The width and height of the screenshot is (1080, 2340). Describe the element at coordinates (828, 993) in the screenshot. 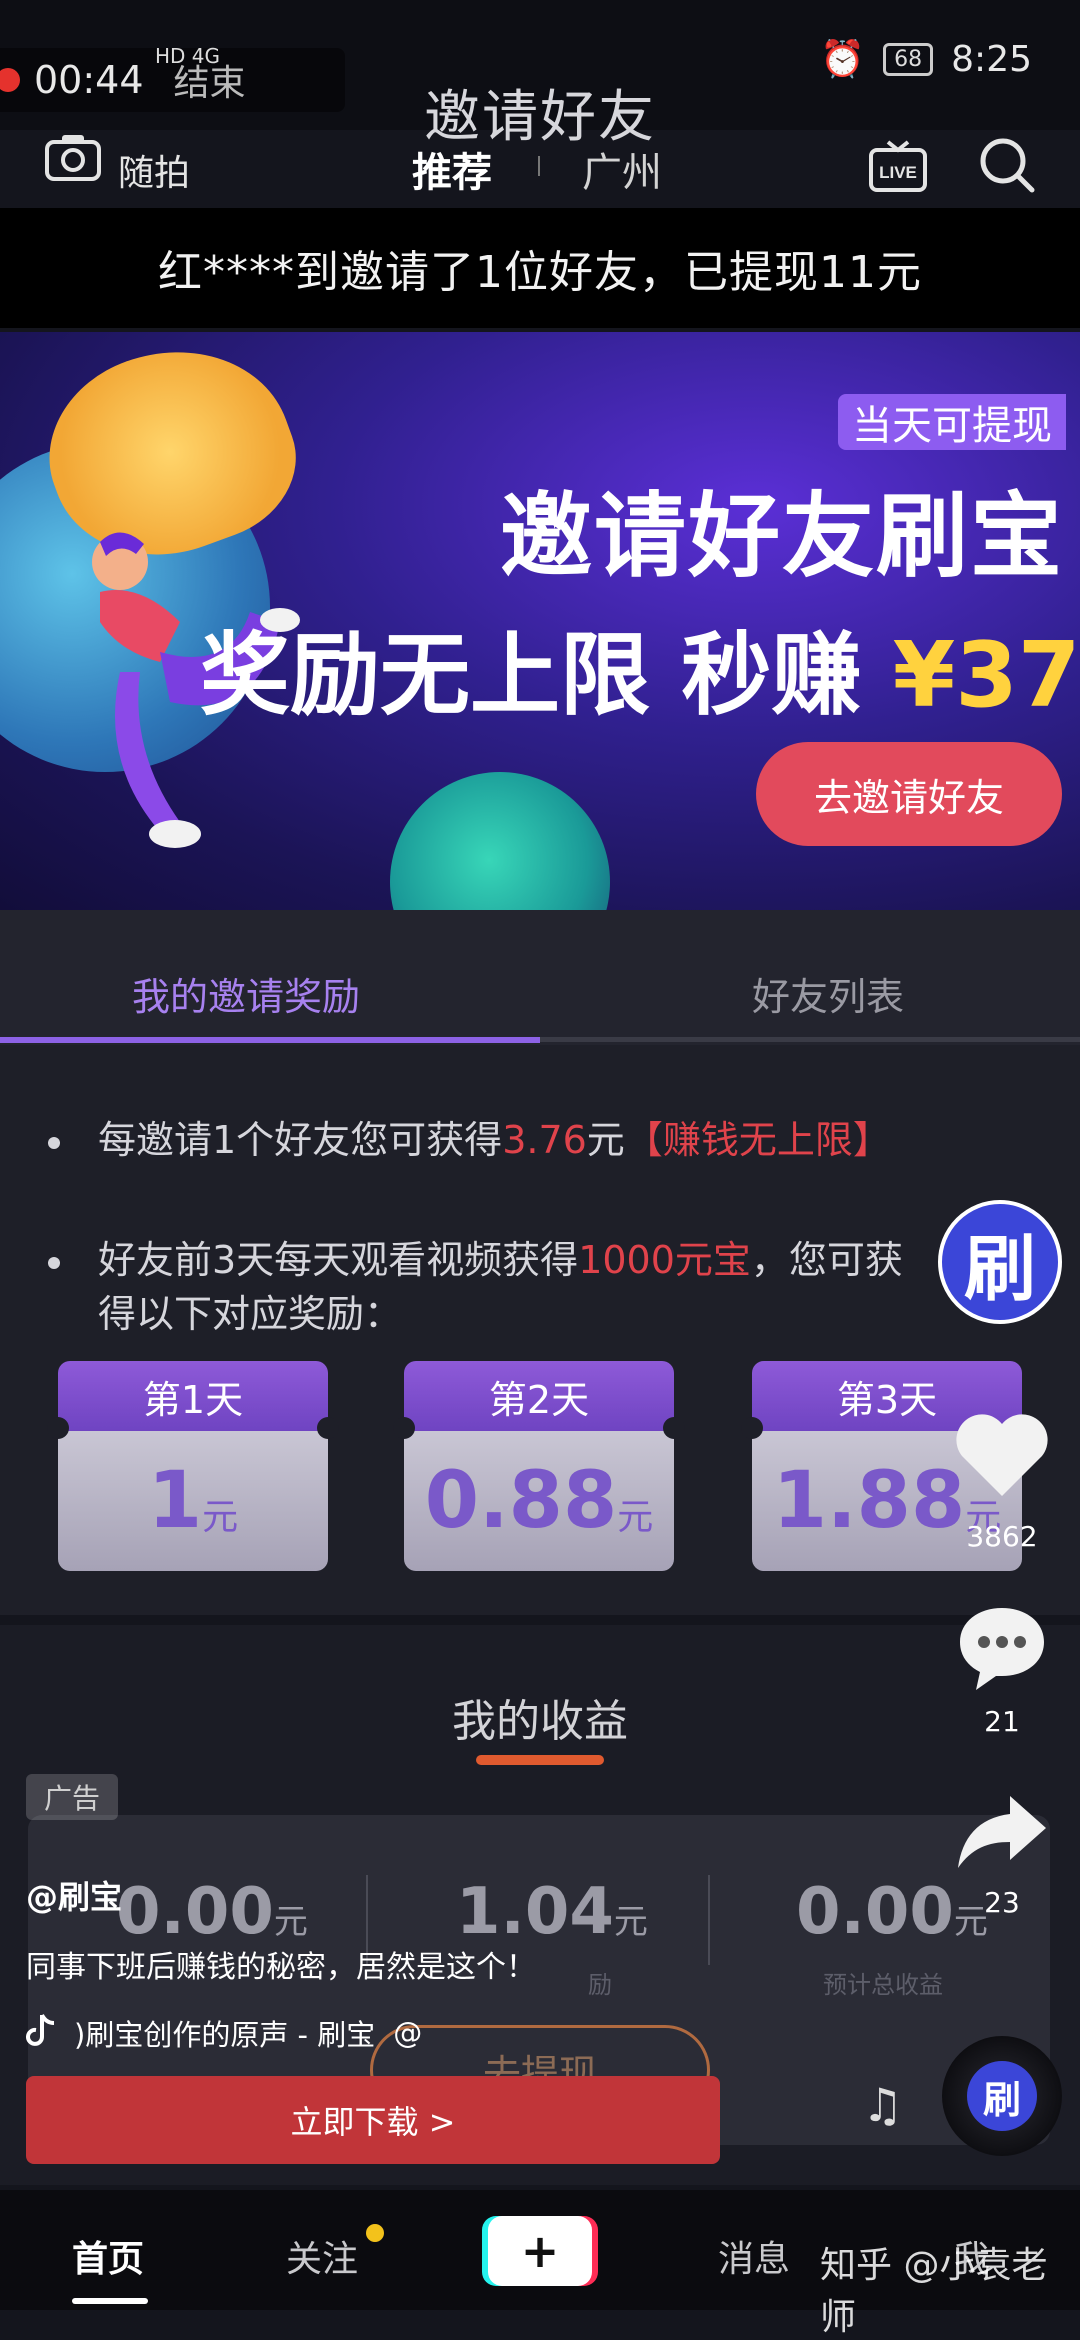

I see `tab-friend-list: 好友列表` at that location.